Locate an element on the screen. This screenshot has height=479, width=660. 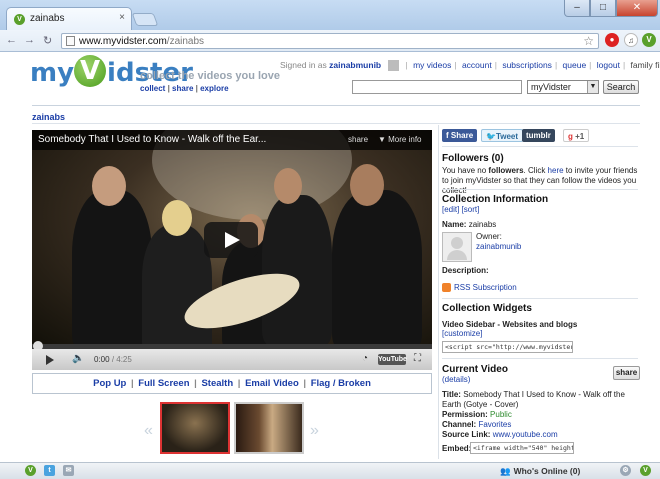
tab-close-icon: × is located at coordinates (122, 17).